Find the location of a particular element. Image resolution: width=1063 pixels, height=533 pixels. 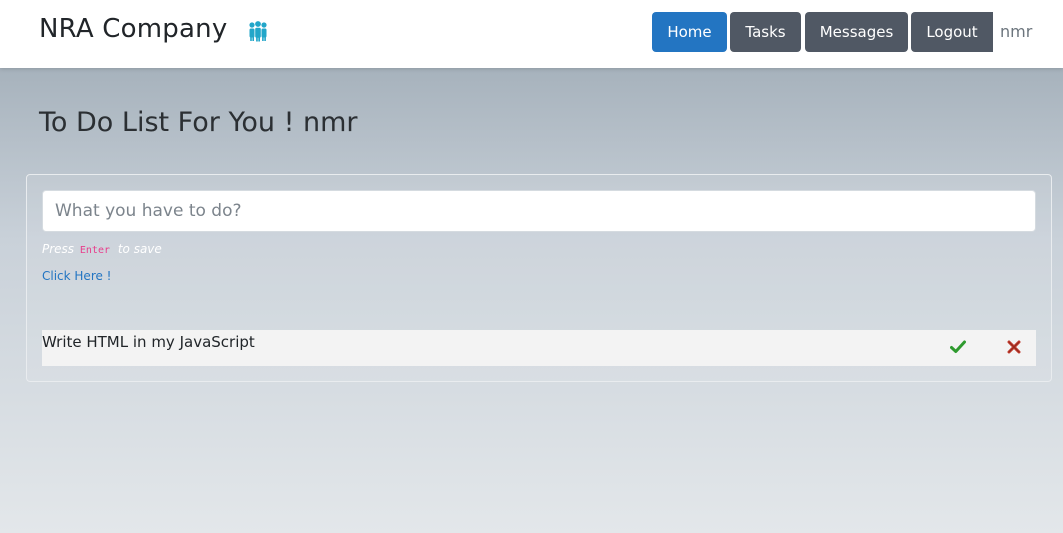

enter-key-code: Enter is located at coordinates (94, 250).